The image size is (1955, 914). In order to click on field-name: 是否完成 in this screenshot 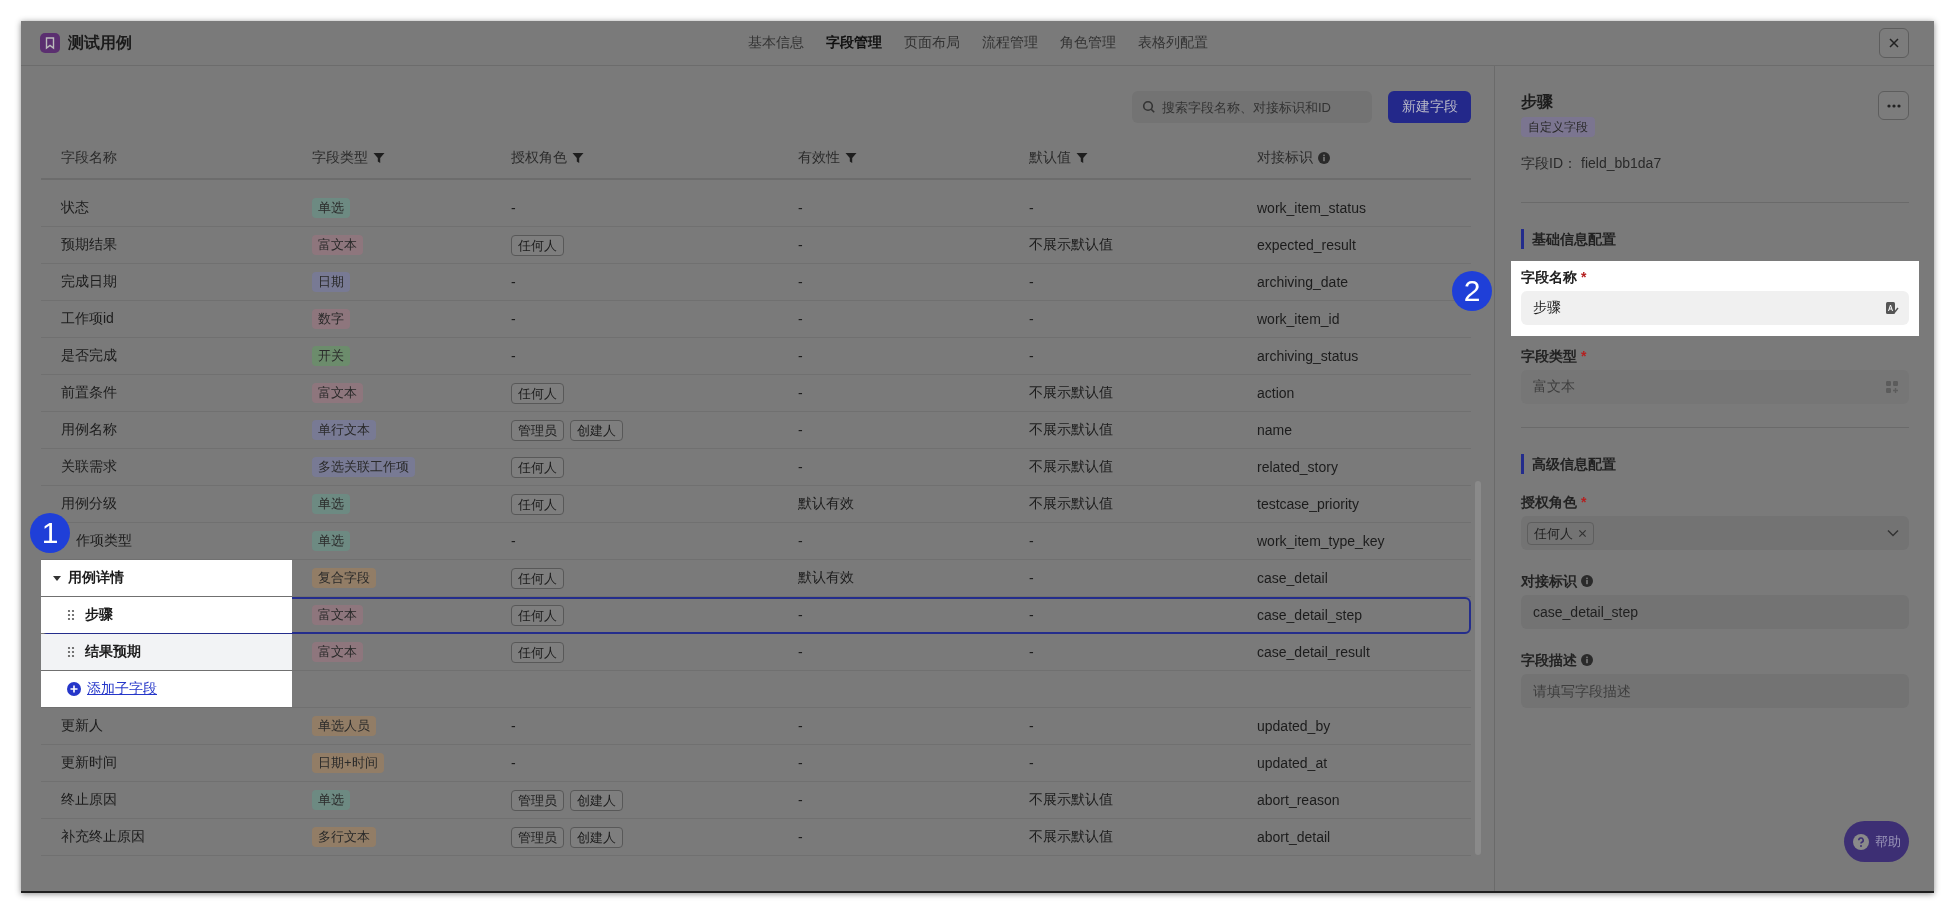, I will do `click(88, 356)`.